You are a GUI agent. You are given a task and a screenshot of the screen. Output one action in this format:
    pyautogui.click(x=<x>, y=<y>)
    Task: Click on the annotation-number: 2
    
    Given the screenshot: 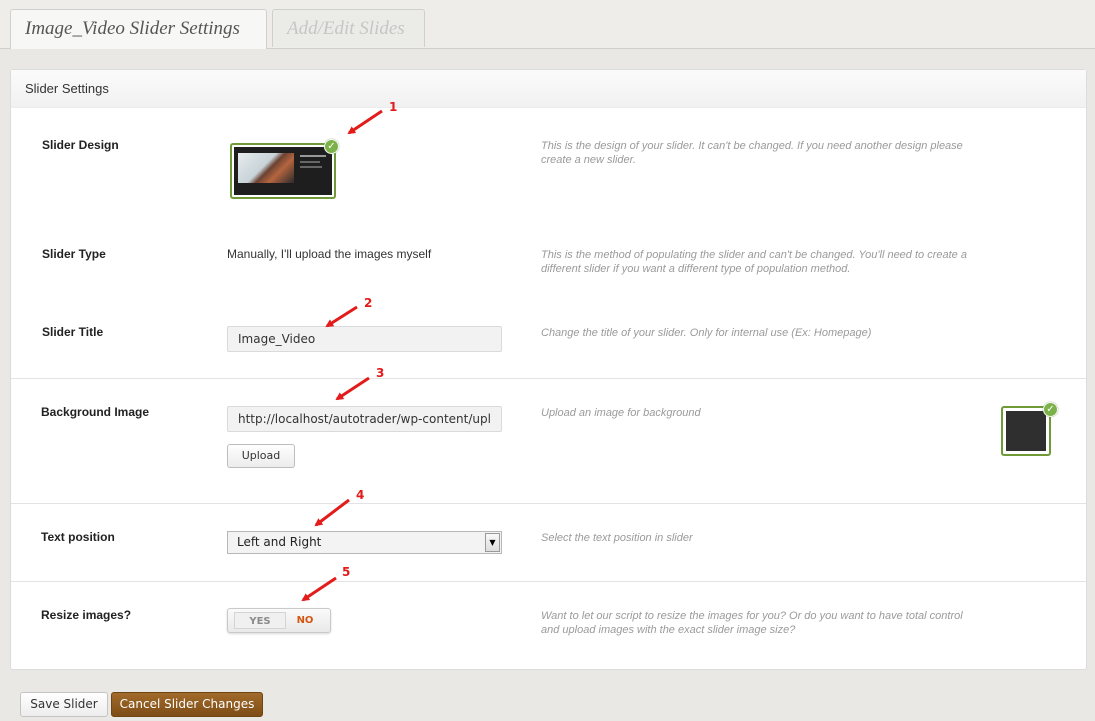 What is the action you would take?
    pyautogui.click(x=368, y=303)
    